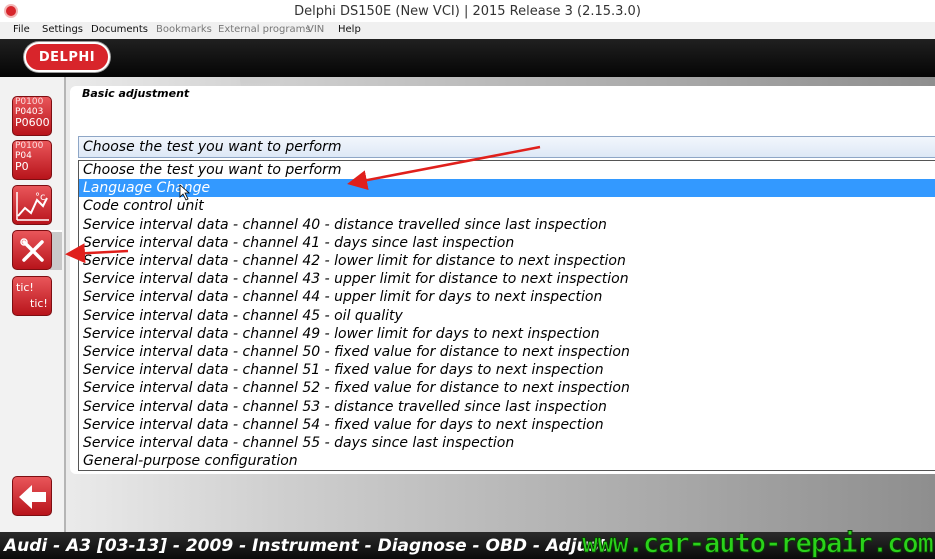 The image size is (935, 559). I want to click on adjustment-tools-button, so click(32, 250).